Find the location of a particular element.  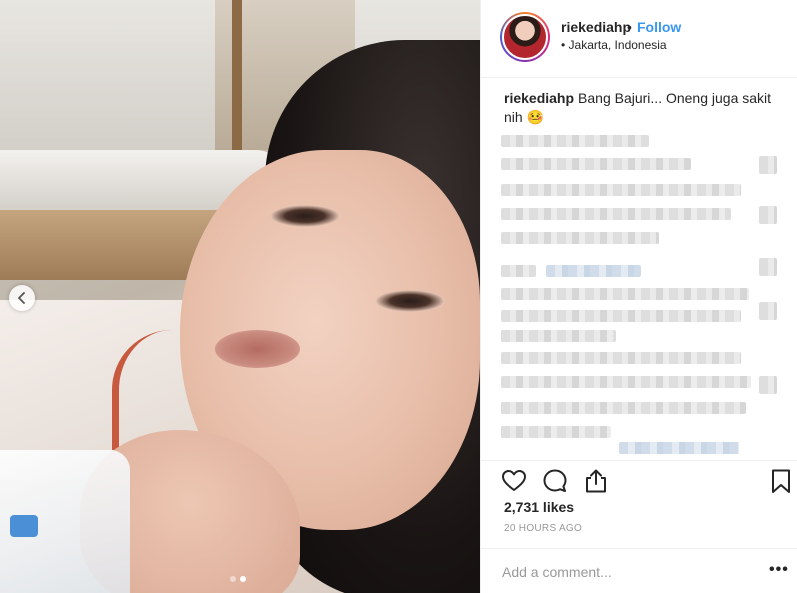

comment-input is located at coordinates (622, 572).